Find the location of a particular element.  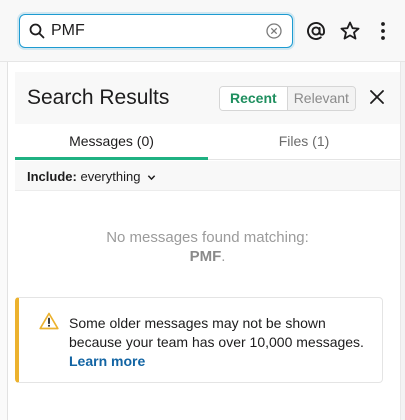

warning-icon is located at coordinates (49, 321).